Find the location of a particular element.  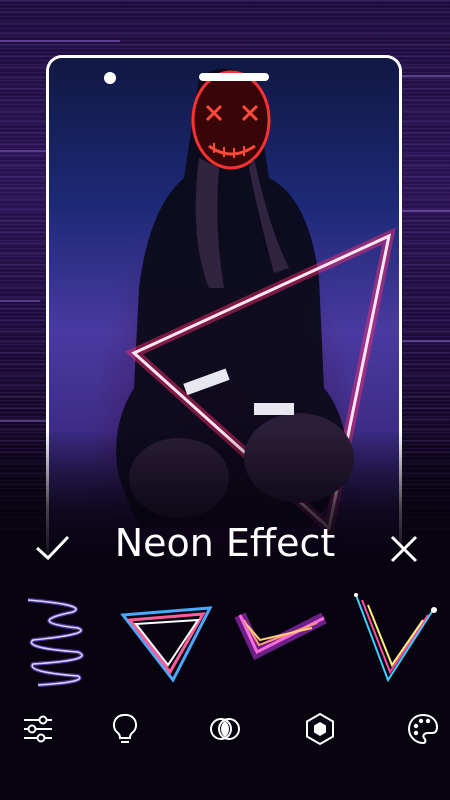

spiral-neon-icon is located at coordinates (55, 642).